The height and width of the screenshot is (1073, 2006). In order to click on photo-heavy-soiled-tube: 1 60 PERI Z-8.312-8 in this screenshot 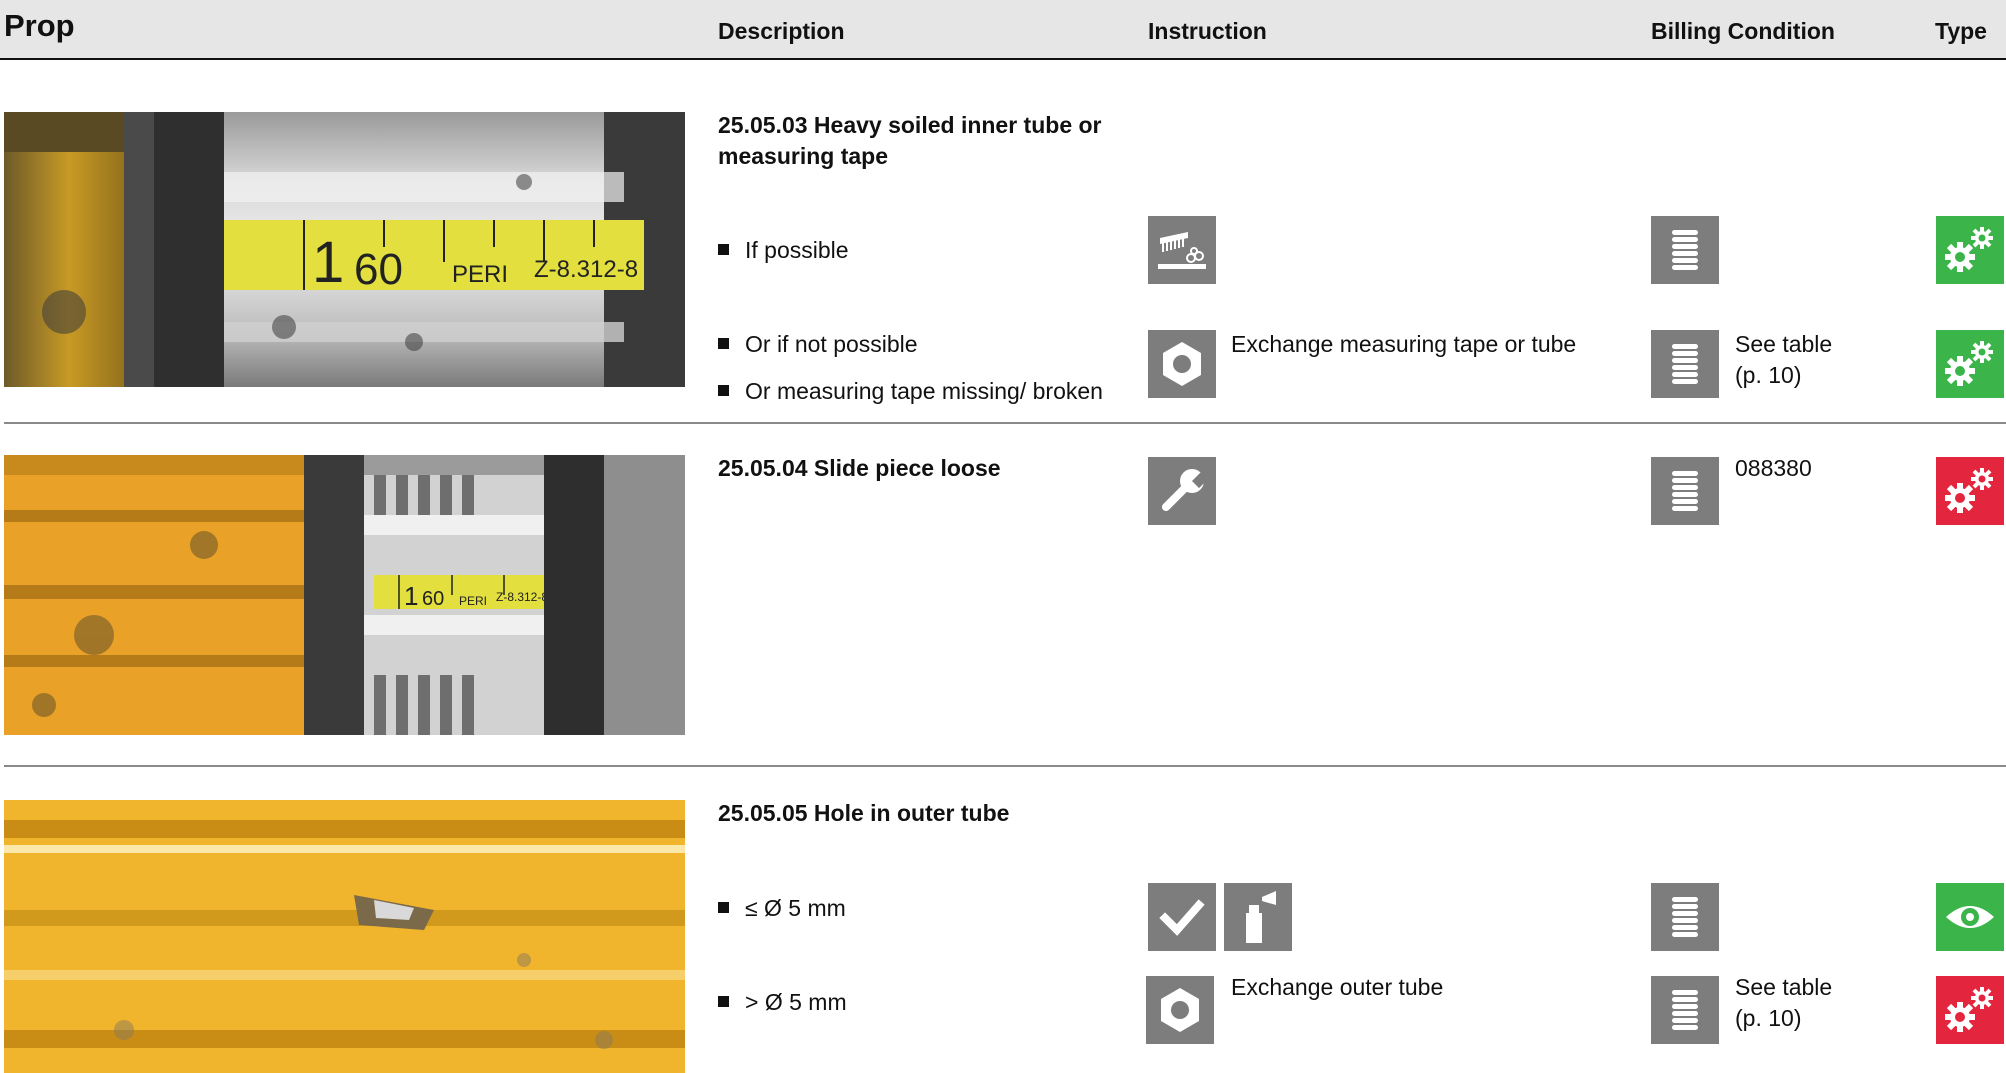, I will do `click(344, 249)`.